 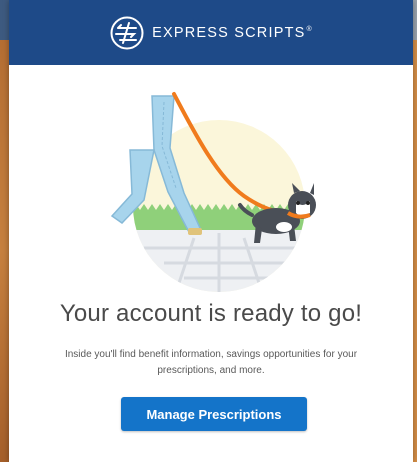 What do you see at coordinates (415, 251) in the screenshot?
I see `background-page-right` at bounding box center [415, 251].